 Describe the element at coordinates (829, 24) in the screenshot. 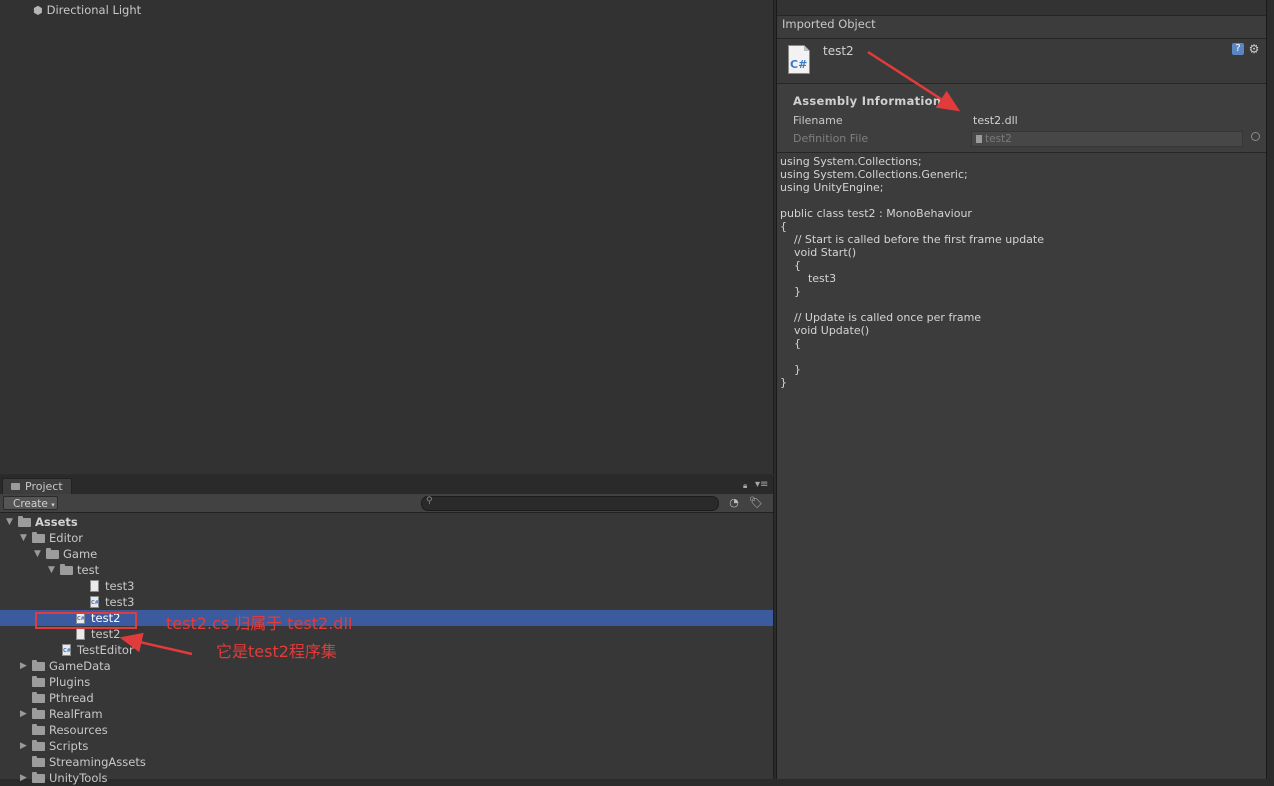

I see `inspector-title: Imported Object` at that location.